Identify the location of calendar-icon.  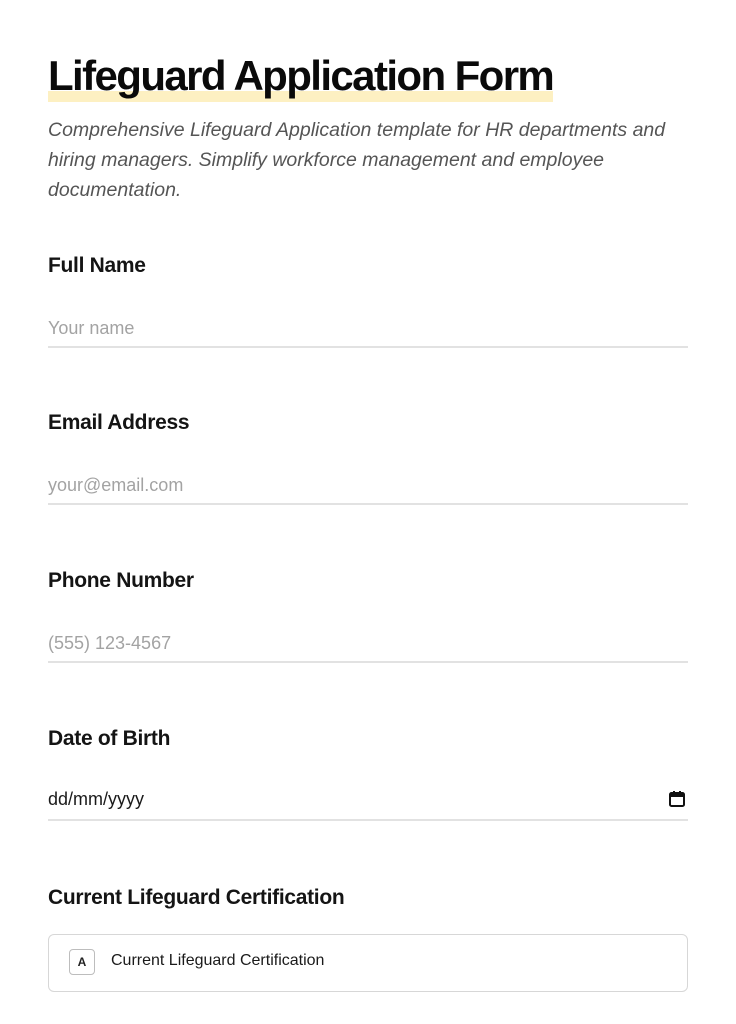
(677, 799).